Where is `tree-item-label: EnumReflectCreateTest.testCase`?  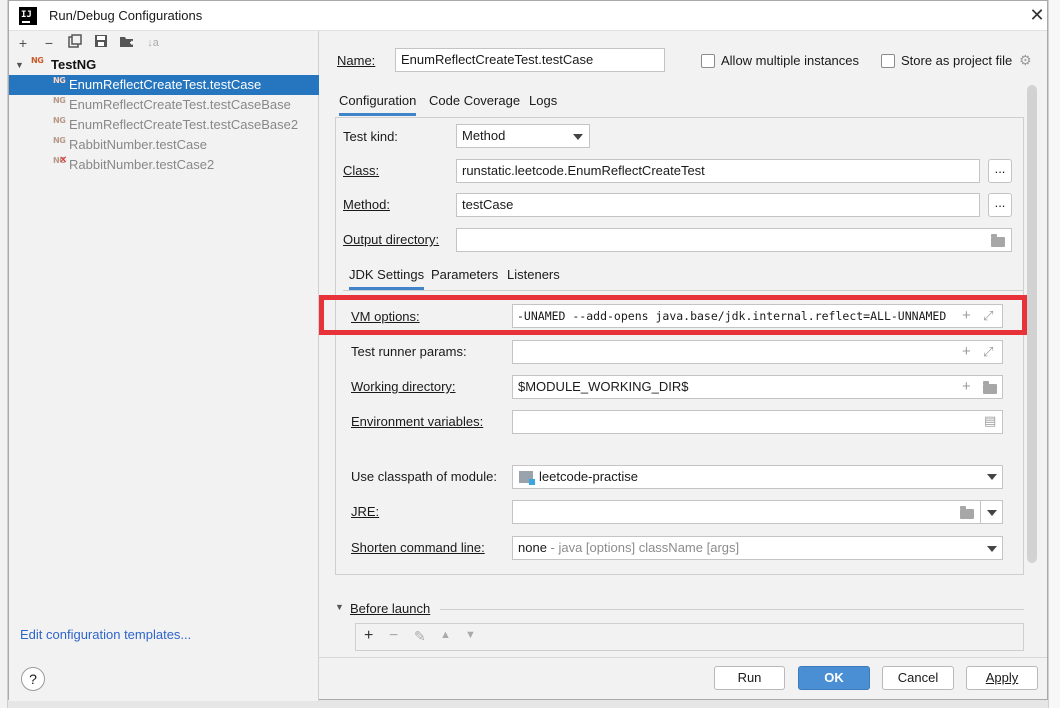
tree-item-label: EnumReflectCreateTest.testCase is located at coordinates (165, 84).